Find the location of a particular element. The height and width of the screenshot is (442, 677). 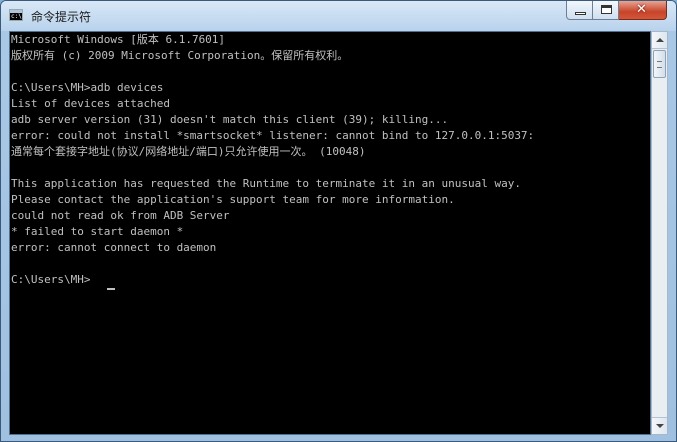

window-title: 命令提示符 is located at coordinates (61, 17).